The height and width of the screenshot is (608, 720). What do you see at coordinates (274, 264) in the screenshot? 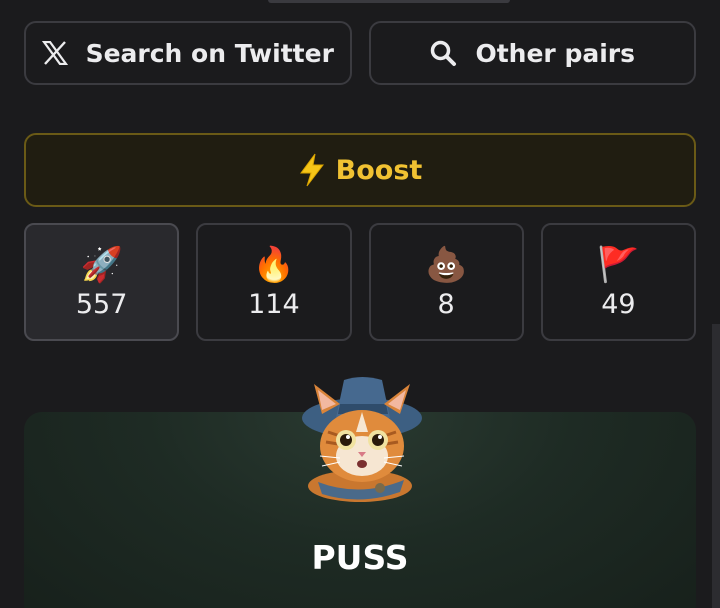
I see `fire-icon: 🔥` at bounding box center [274, 264].